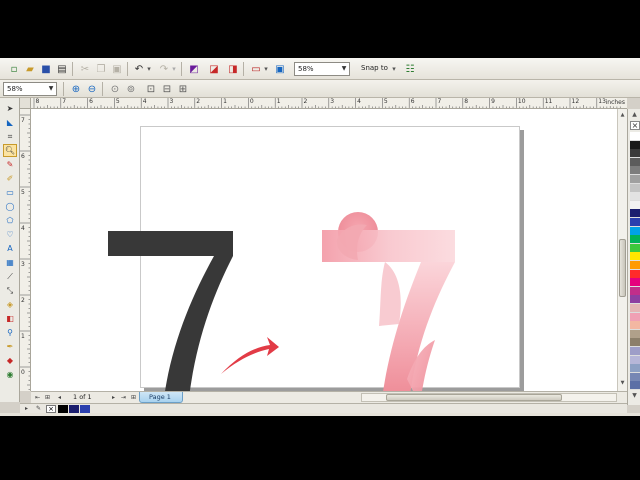  What do you see at coordinates (634, 114) in the screenshot?
I see `palette-scroll-up-icon: ▲` at bounding box center [634, 114].